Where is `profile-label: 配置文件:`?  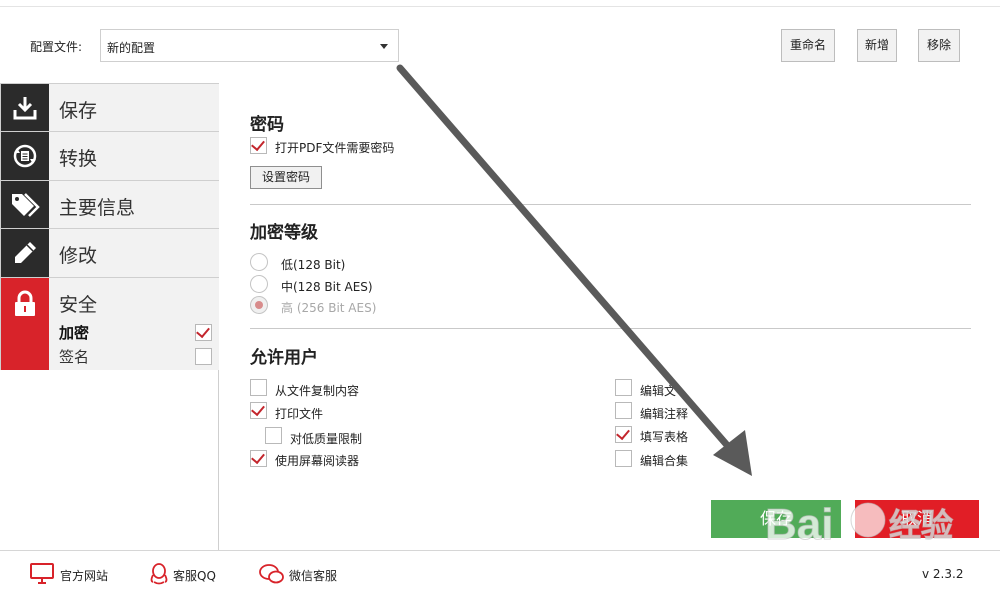 profile-label: 配置文件: is located at coordinates (56, 47).